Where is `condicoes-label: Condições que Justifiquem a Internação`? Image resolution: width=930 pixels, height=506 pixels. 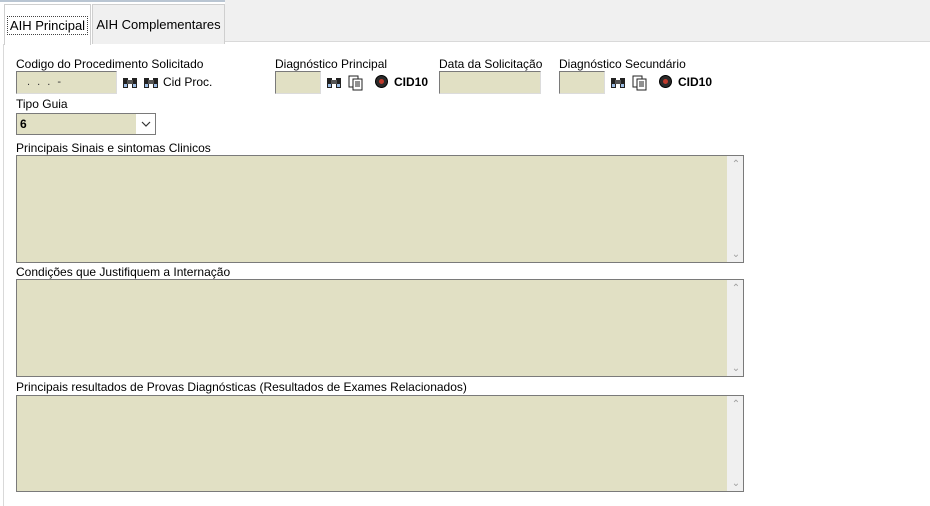 condicoes-label: Condições que Justifiquem a Internação is located at coordinates (123, 272).